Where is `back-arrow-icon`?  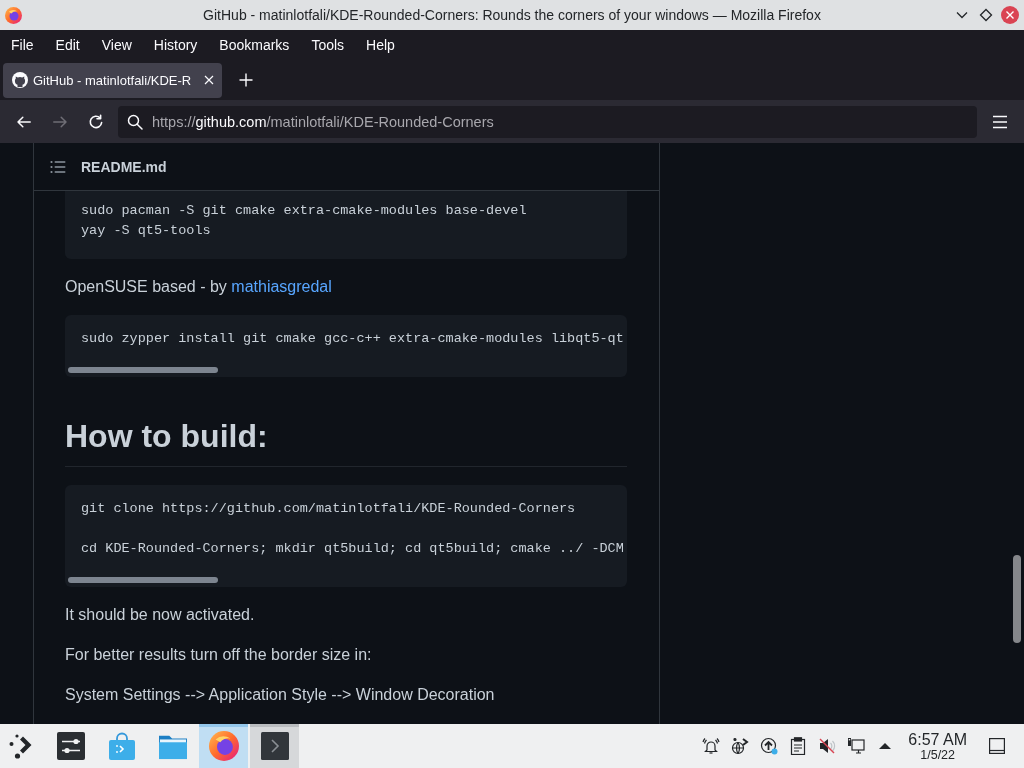
back-arrow-icon is located at coordinates (24, 121).